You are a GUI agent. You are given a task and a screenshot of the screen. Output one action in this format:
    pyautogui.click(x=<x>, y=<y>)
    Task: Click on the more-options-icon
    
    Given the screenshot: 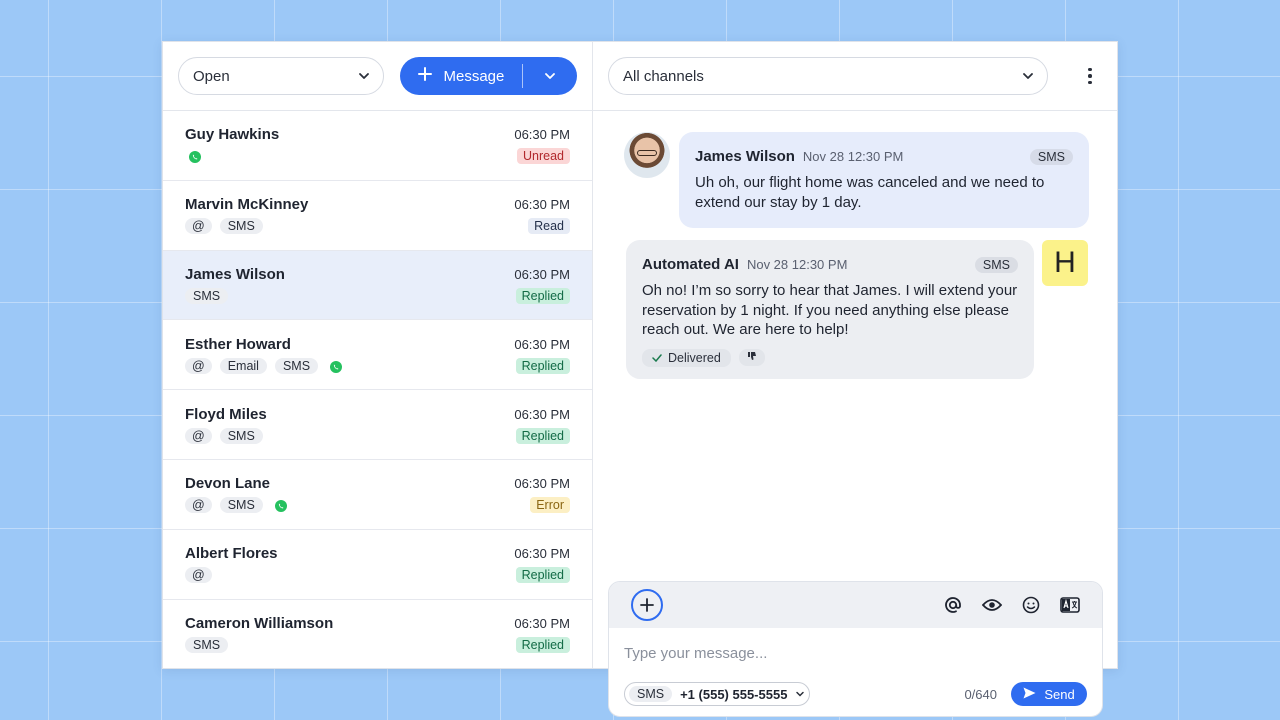 What is the action you would take?
    pyautogui.click(x=1090, y=76)
    